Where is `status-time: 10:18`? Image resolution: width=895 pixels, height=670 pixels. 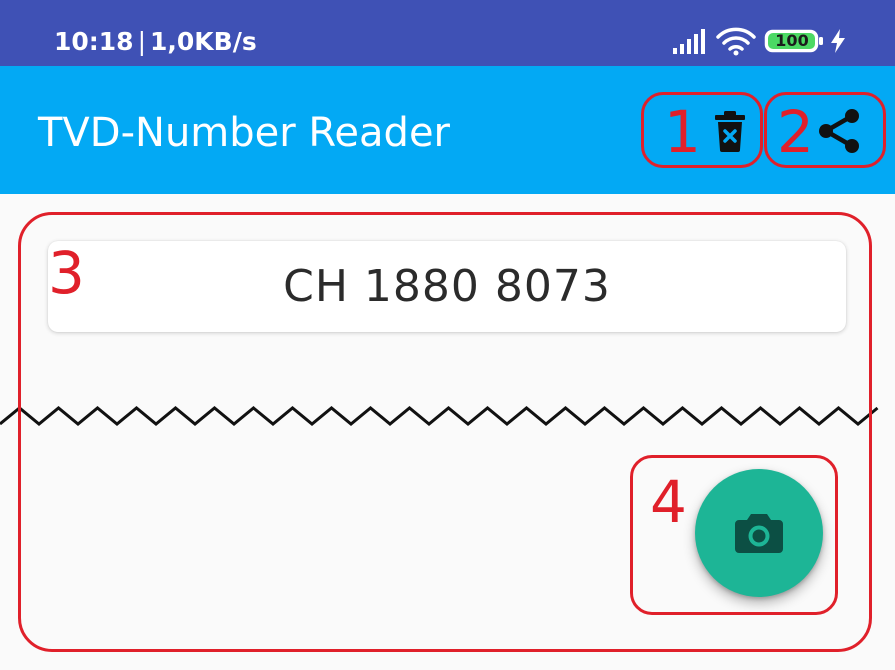 status-time: 10:18 is located at coordinates (94, 41).